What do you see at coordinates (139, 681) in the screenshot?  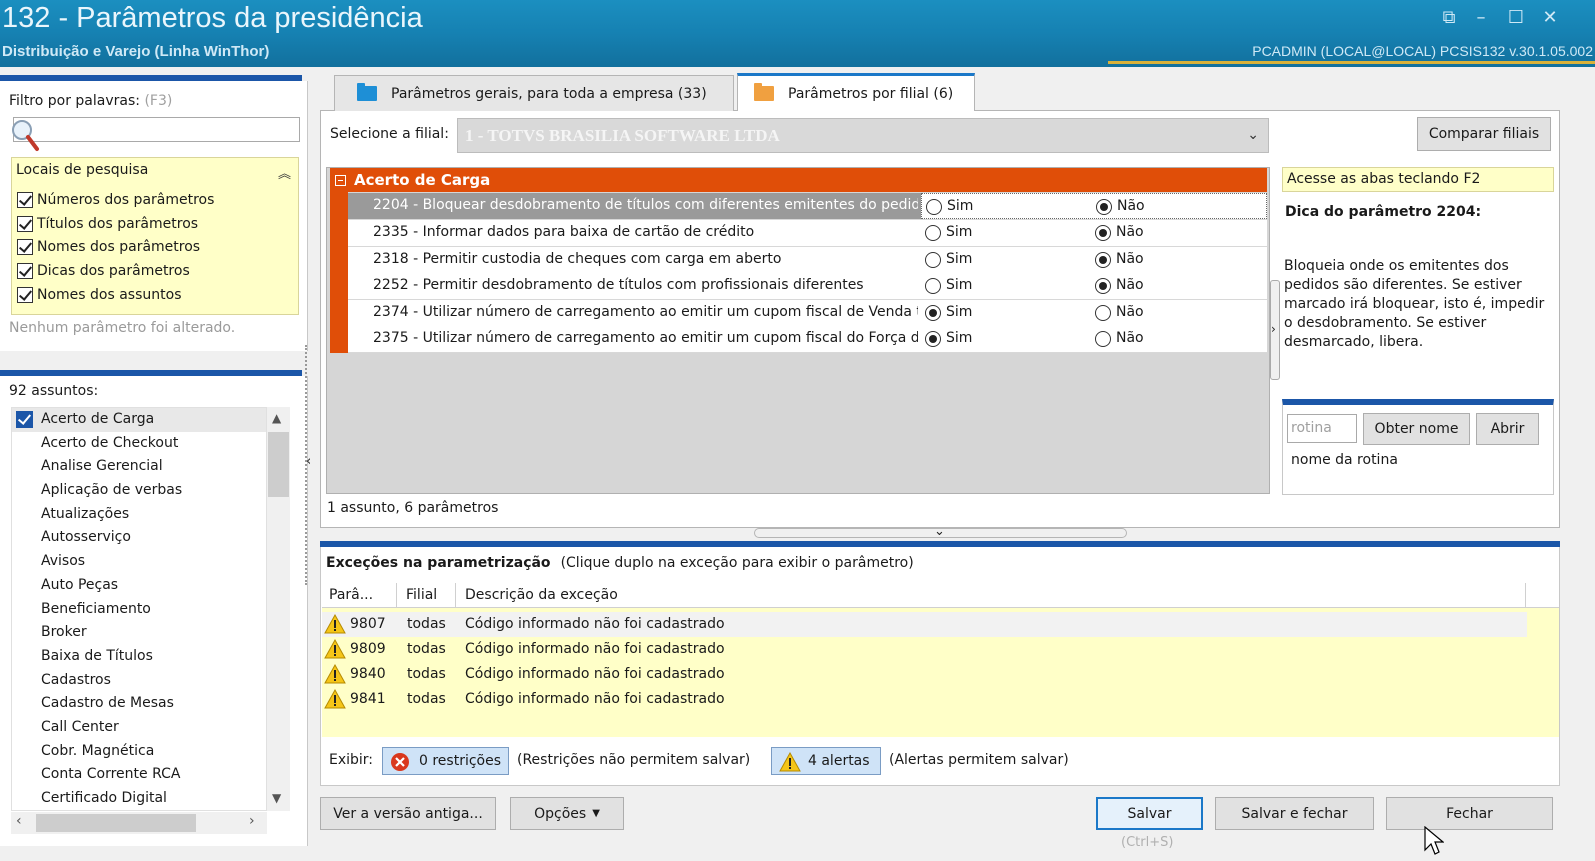 I see `subject-item: Cadastros` at bounding box center [139, 681].